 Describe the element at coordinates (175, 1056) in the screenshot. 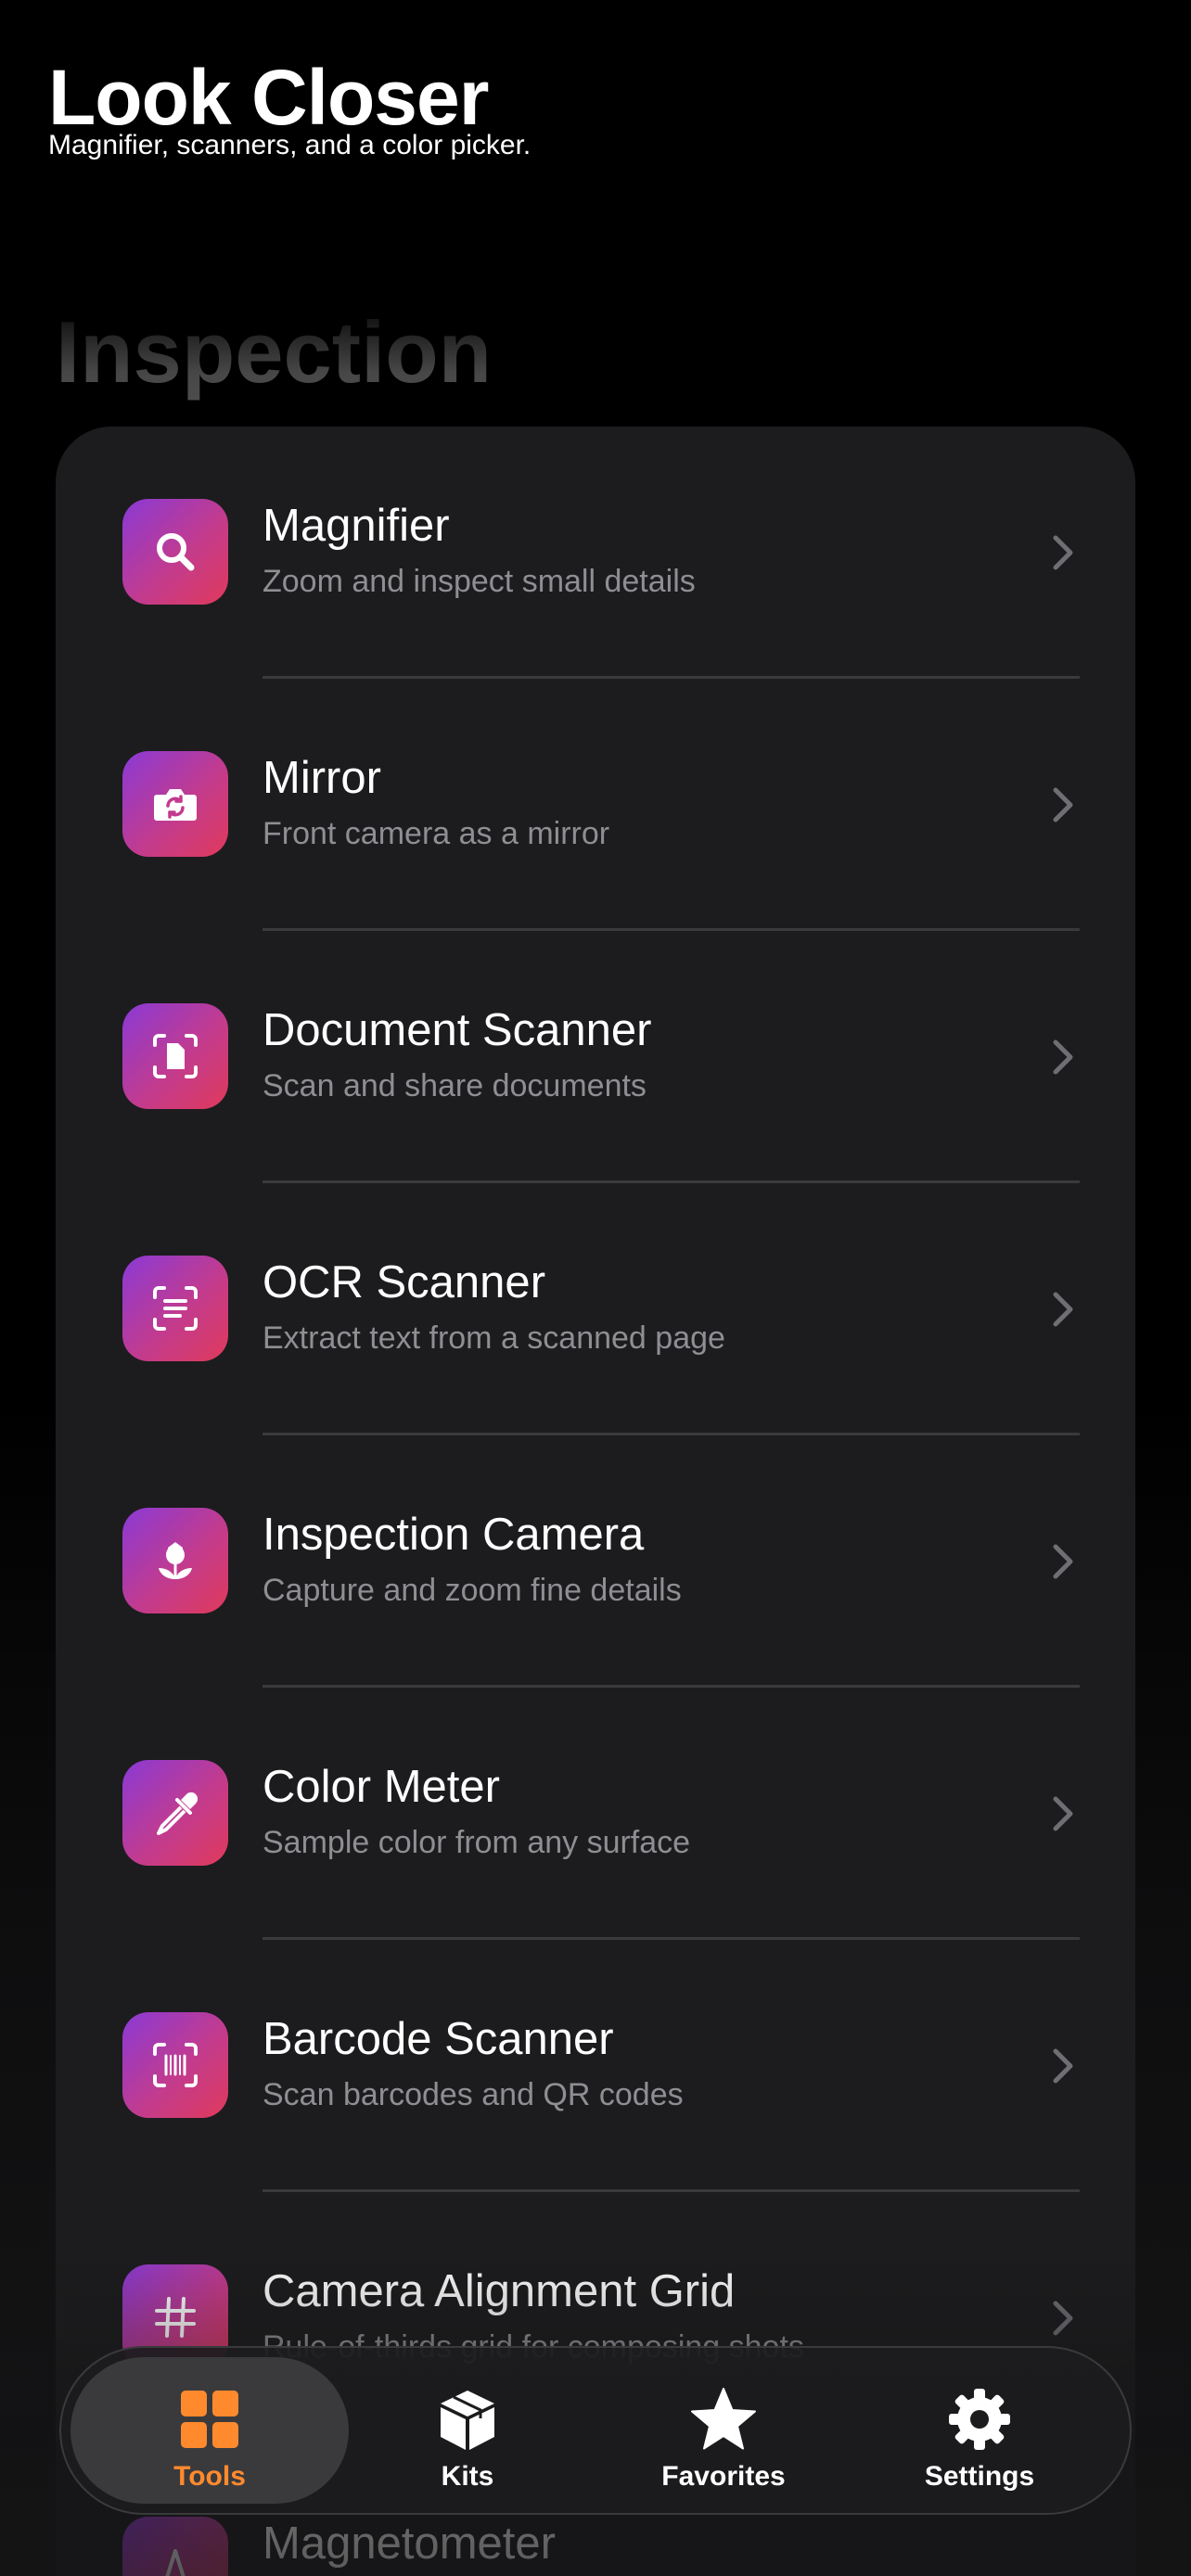

I see `document-viewfinder-icon` at that location.